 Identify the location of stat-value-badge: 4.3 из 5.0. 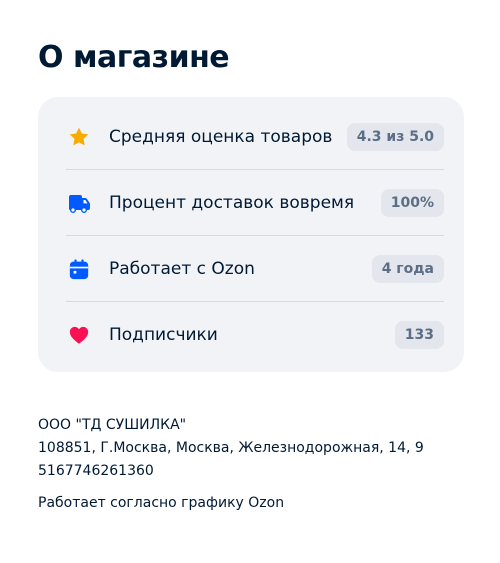
(395, 137).